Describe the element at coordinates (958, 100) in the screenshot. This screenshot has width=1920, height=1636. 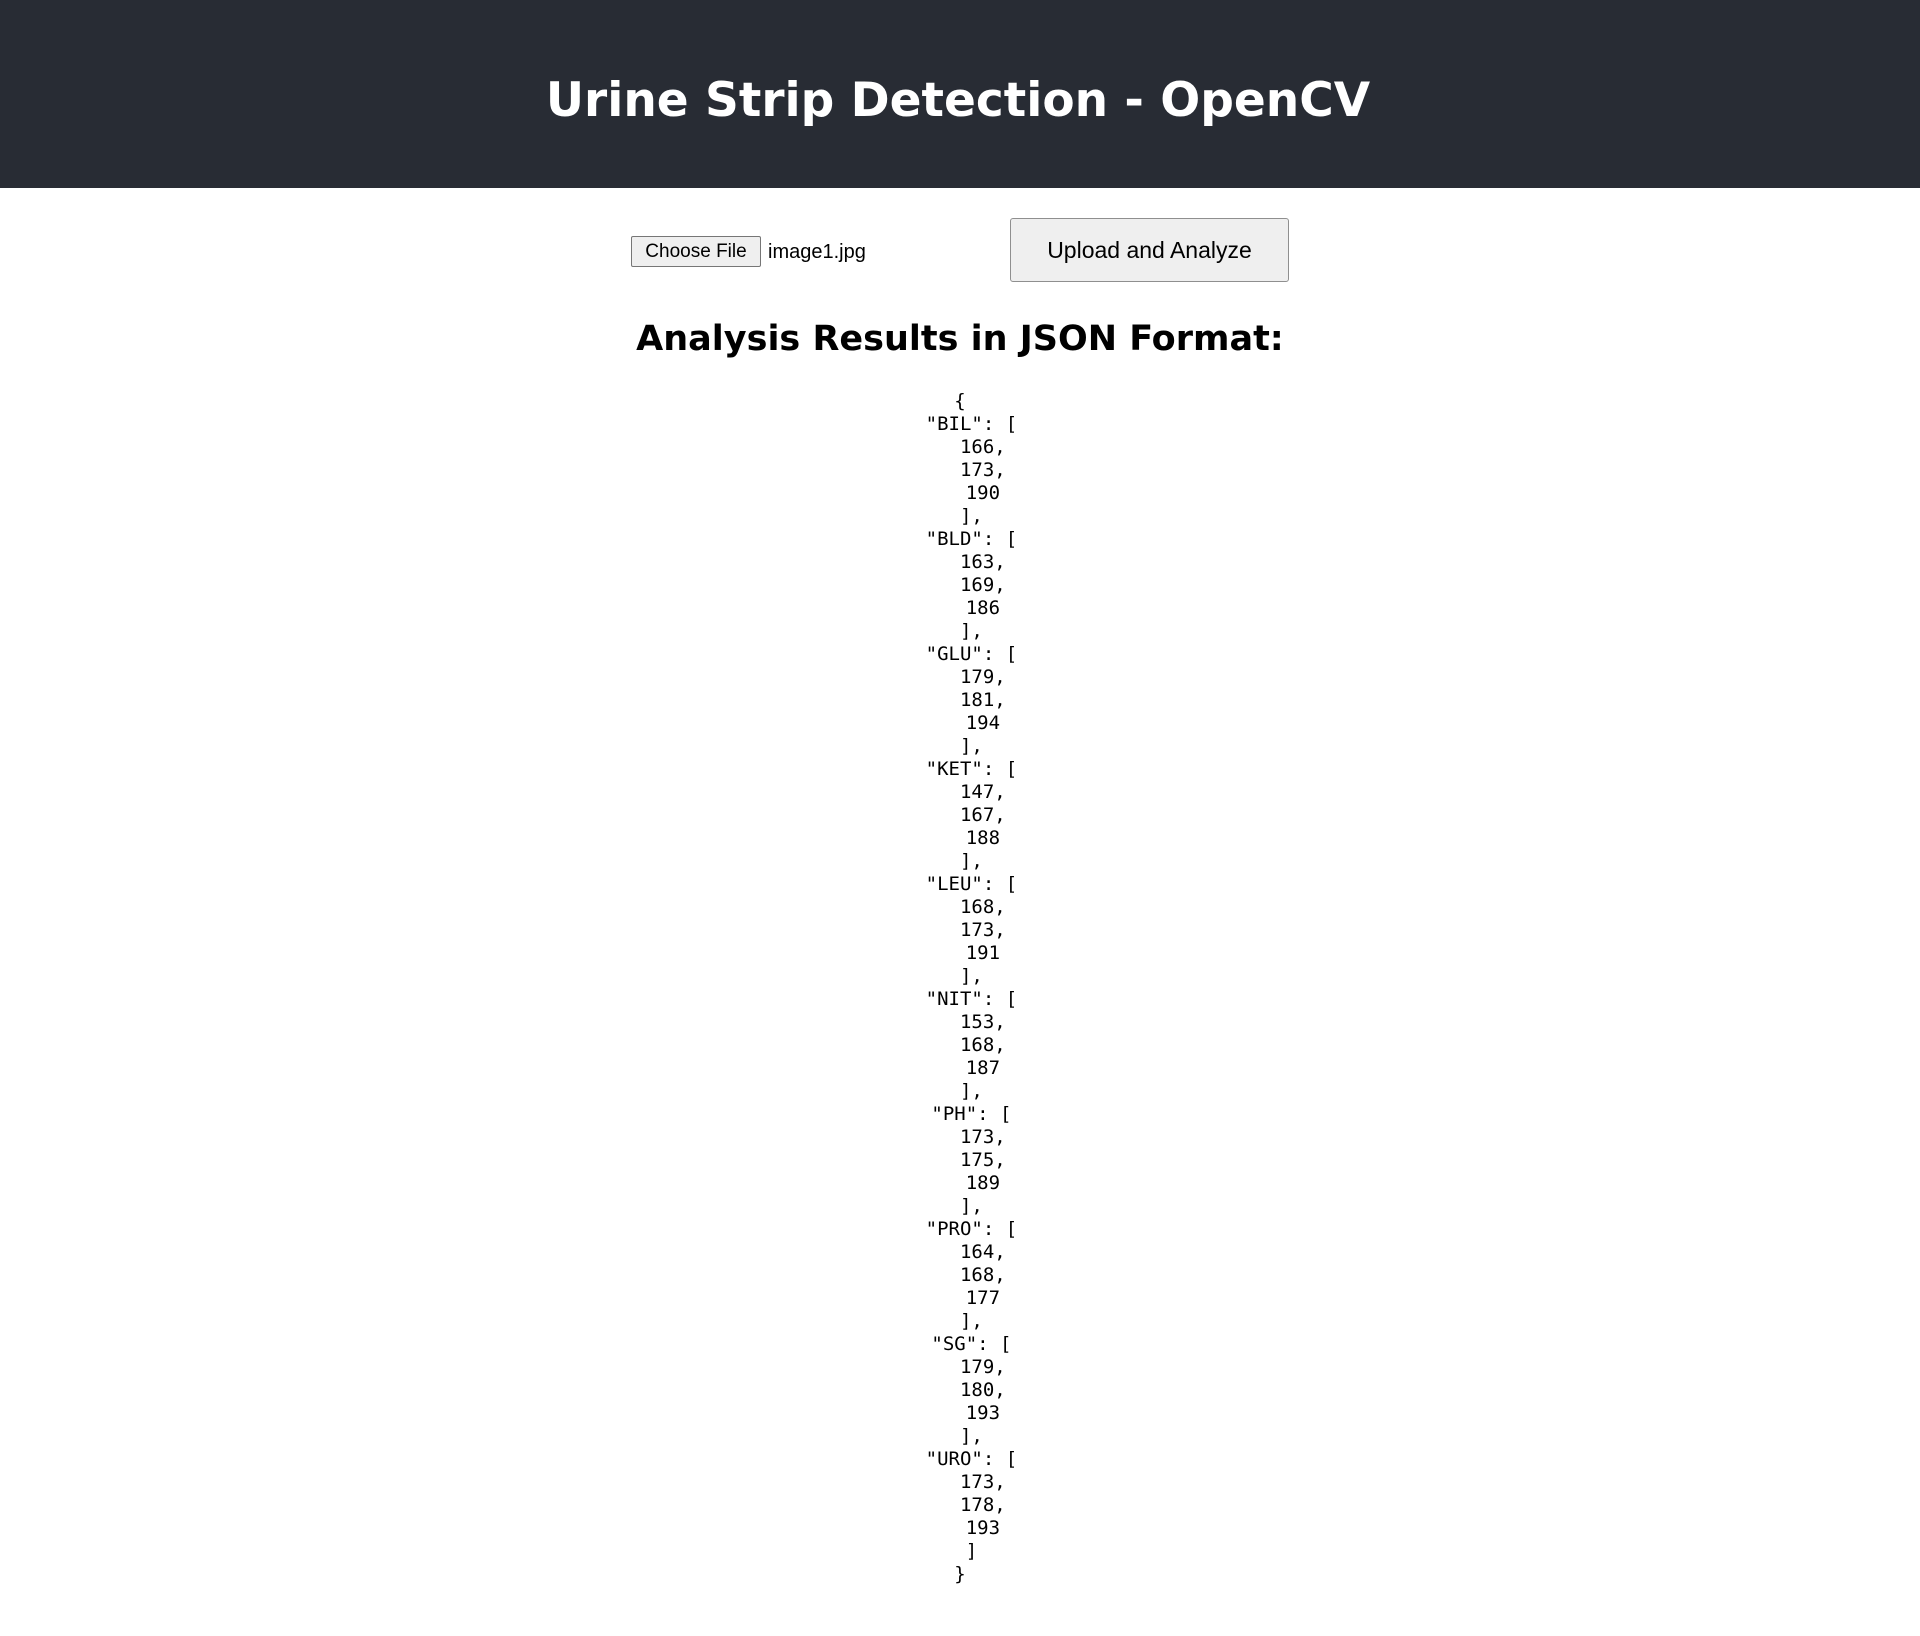
I see `page-title: Urine Strip Detection - OpenCV` at that location.